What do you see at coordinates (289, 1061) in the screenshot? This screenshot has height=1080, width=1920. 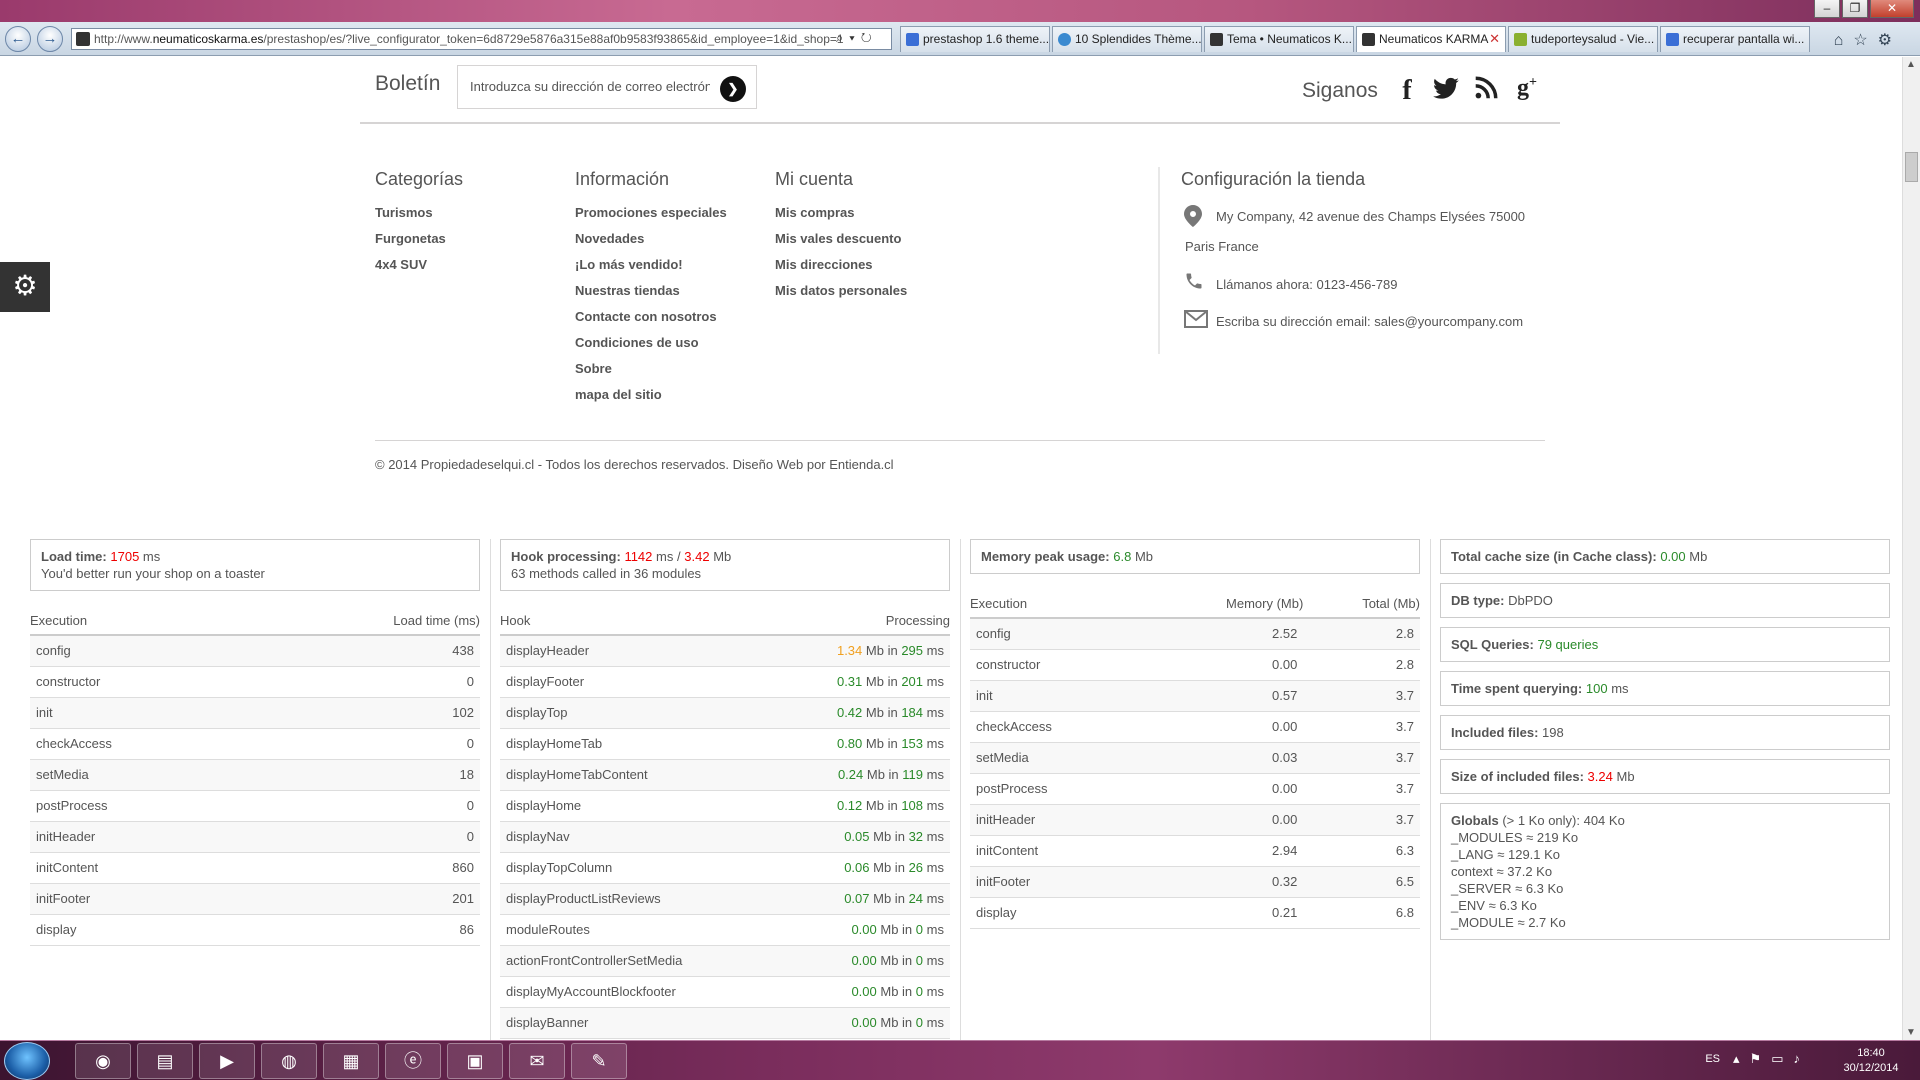 I see `firefox-taskbar-icon: ◍` at bounding box center [289, 1061].